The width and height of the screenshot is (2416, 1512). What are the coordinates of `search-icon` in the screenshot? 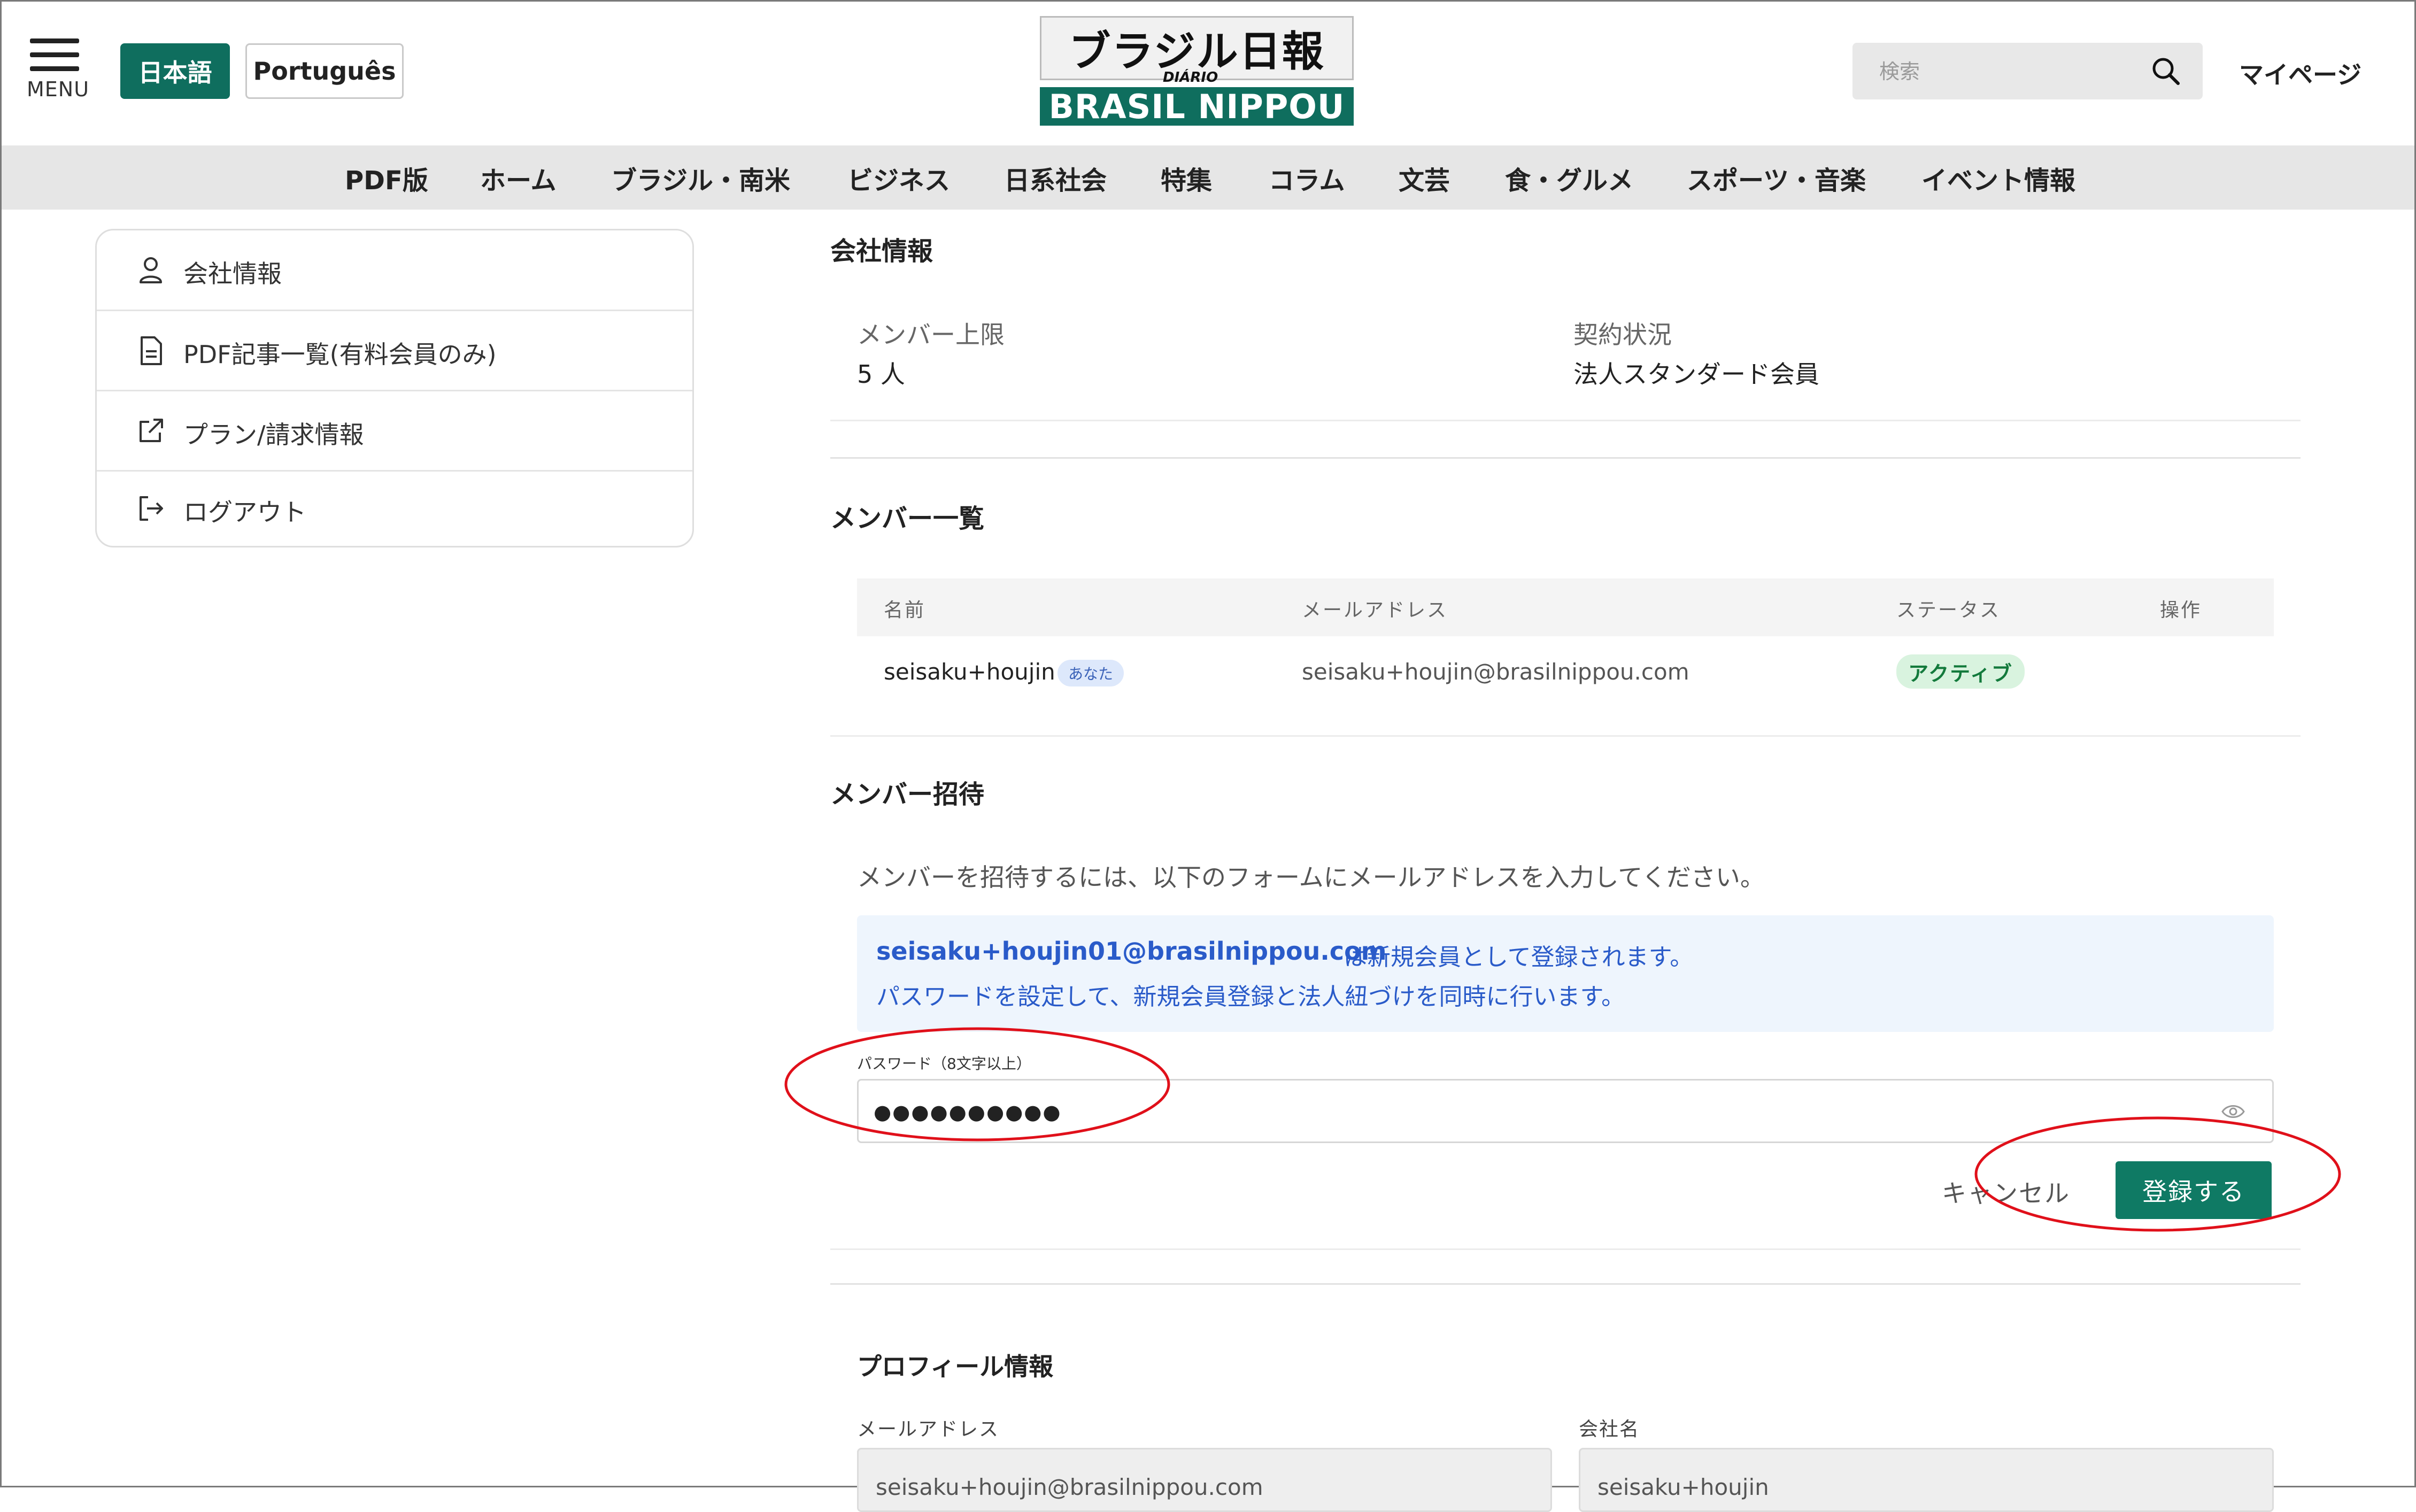 It's located at (2165, 72).